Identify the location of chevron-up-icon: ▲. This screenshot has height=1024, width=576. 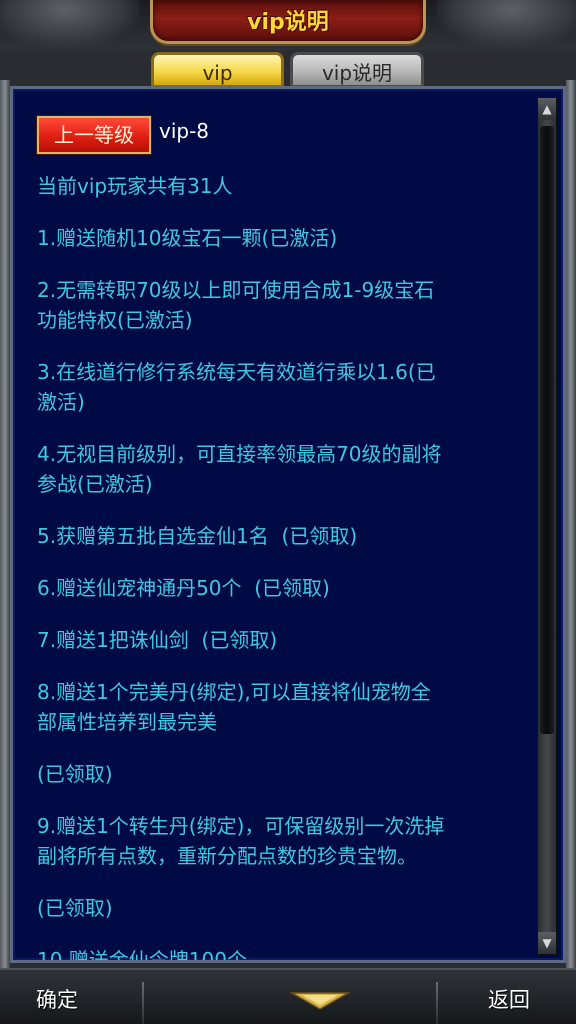
(547, 109).